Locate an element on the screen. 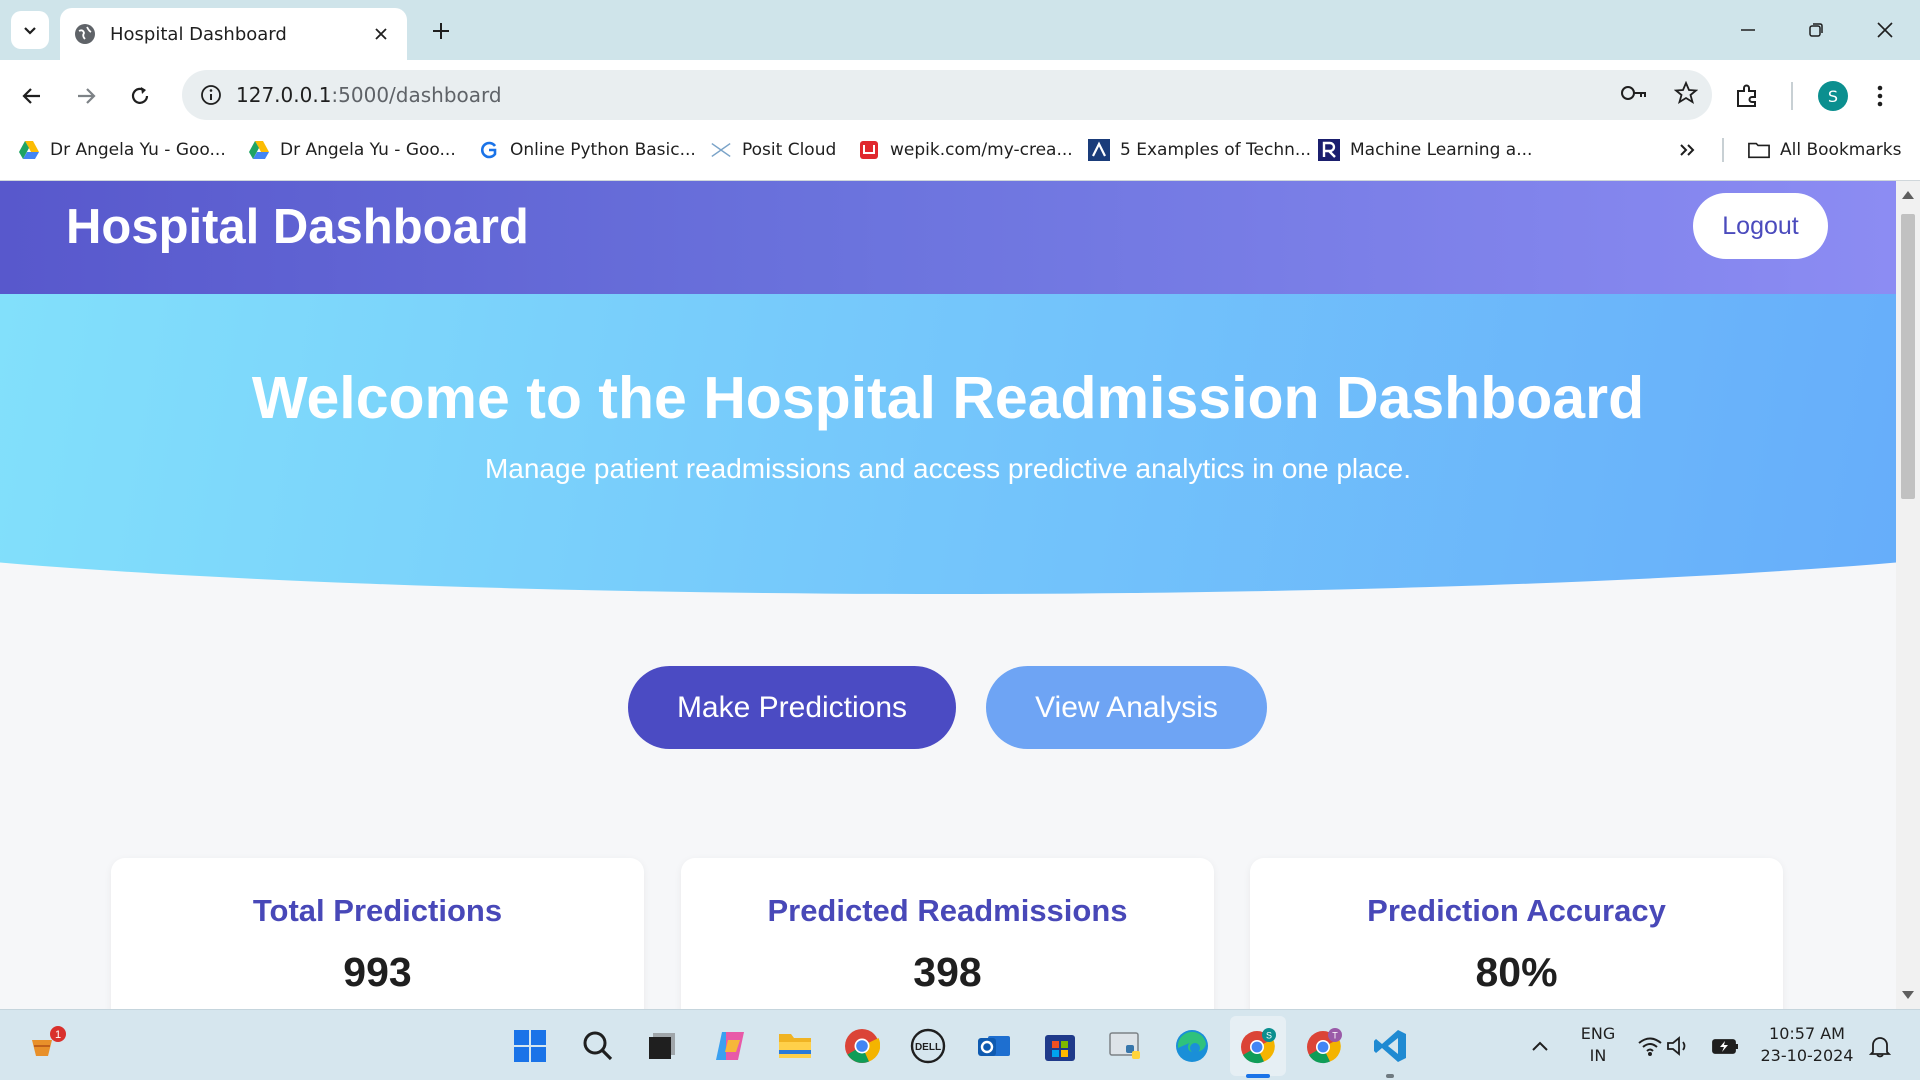 This screenshot has height=1080, width=1920. back-button is located at coordinates (32, 96).